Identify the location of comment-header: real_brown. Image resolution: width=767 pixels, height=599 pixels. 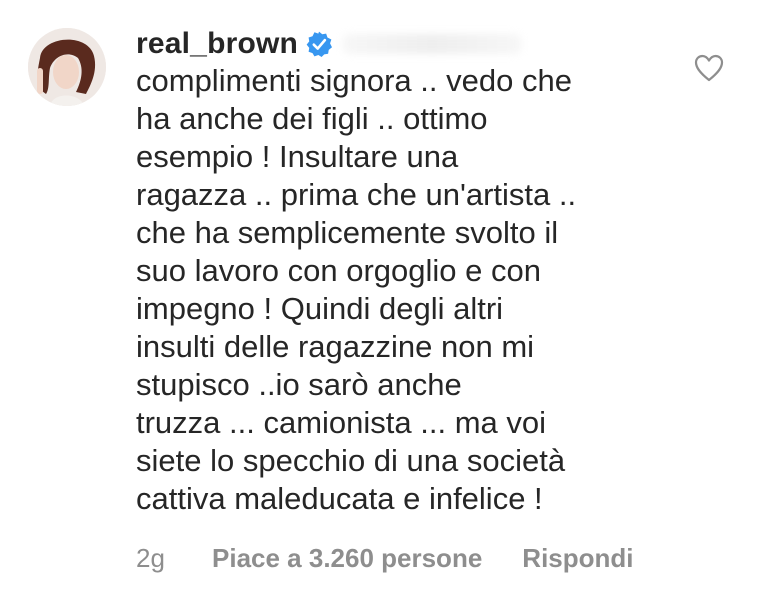
(416, 44).